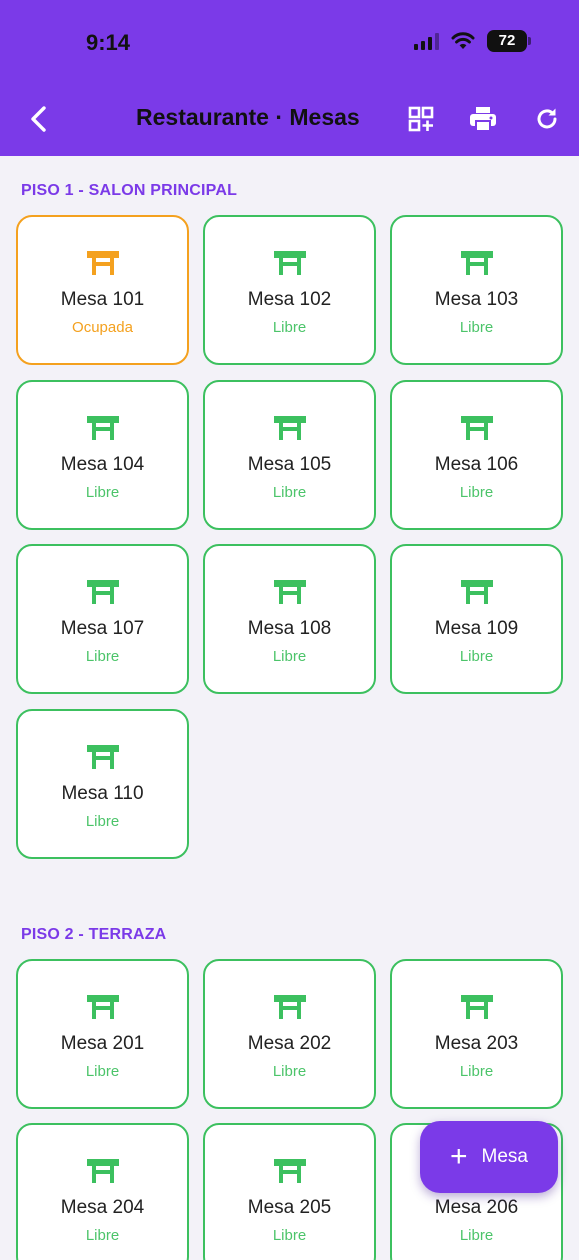 Image resolution: width=579 pixels, height=1260 pixels. I want to click on back-button, so click(38, 119).